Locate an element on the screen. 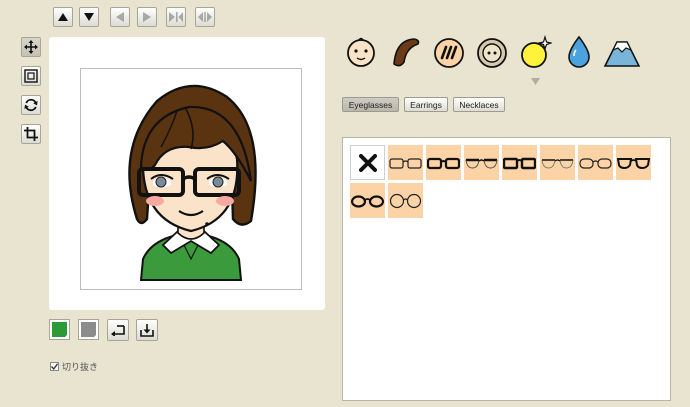  check-icon is located at coordinates (54, 366).